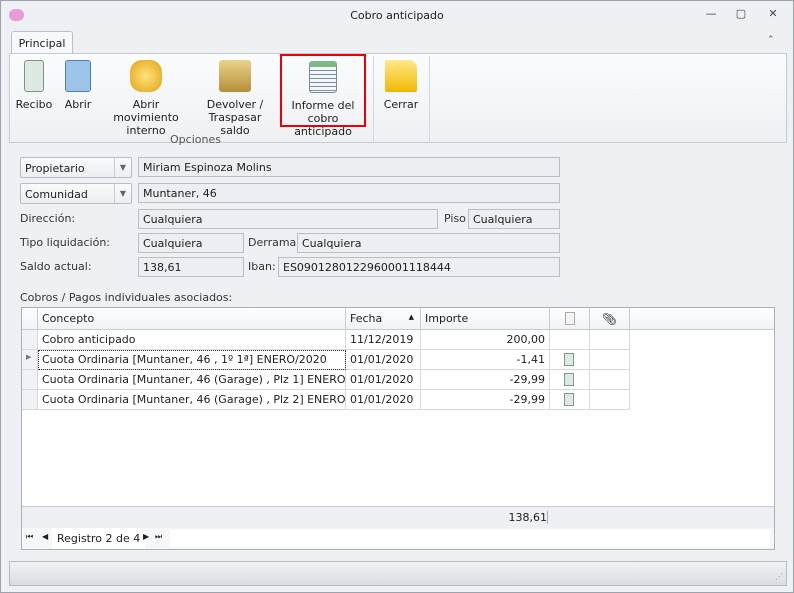 This screenshot has width=794, height=593. What do you see at coordinates (30, 360) in the screenshot?
I see `row-indicator: ▶` at bounding box center [30, 360].